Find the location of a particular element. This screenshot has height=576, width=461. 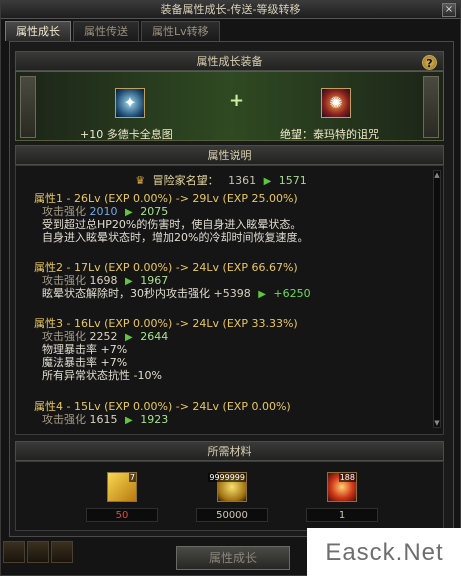

stat-to: 2644 is located at coordinates (154, 336).